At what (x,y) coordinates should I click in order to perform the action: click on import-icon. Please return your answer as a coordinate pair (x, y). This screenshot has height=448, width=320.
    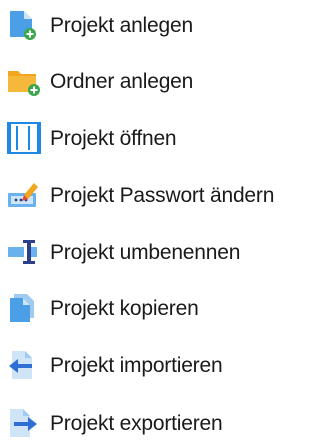
    Looking at the image, I should click on (28, 365).